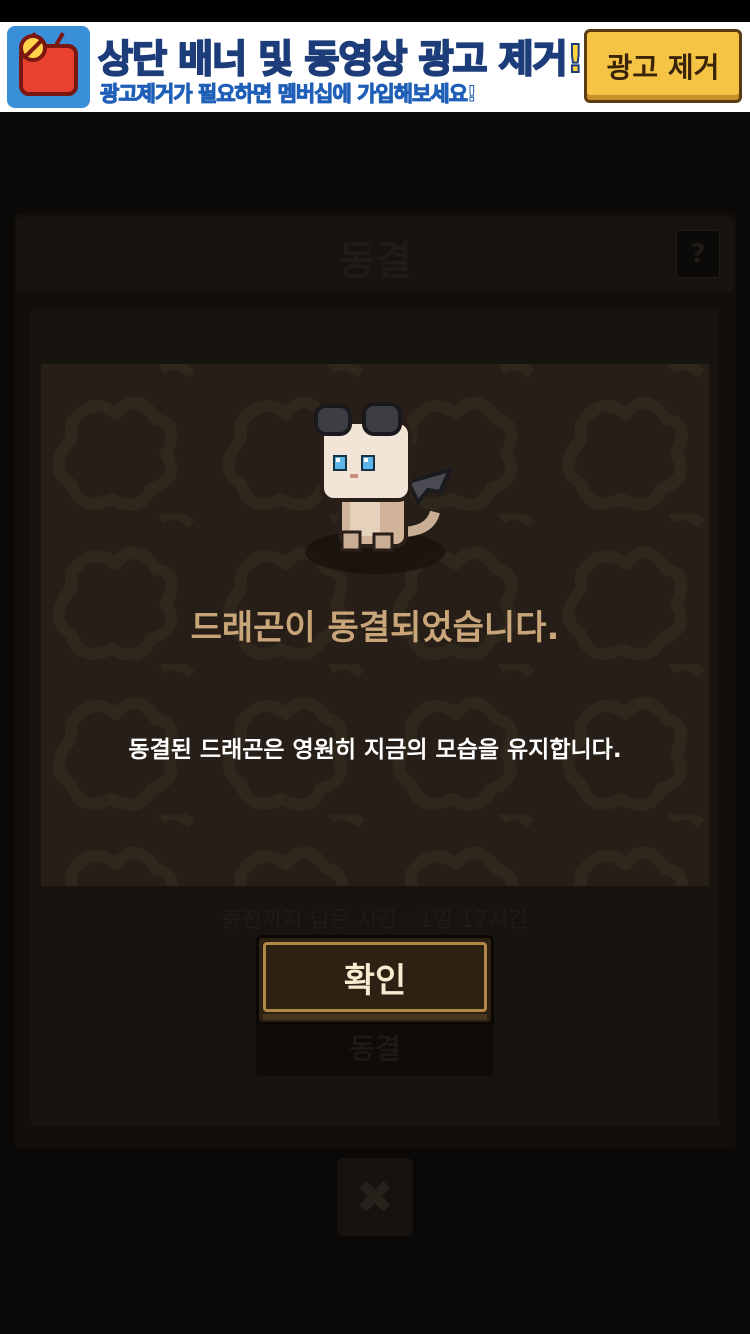 Image resolution: width=750 pixels, height=1334 pixels. Describe the element at coordinates (341, 59) in the screenshot. I see `ad-title: 상단 배너 및 동영상 광고 제거!` at that location.